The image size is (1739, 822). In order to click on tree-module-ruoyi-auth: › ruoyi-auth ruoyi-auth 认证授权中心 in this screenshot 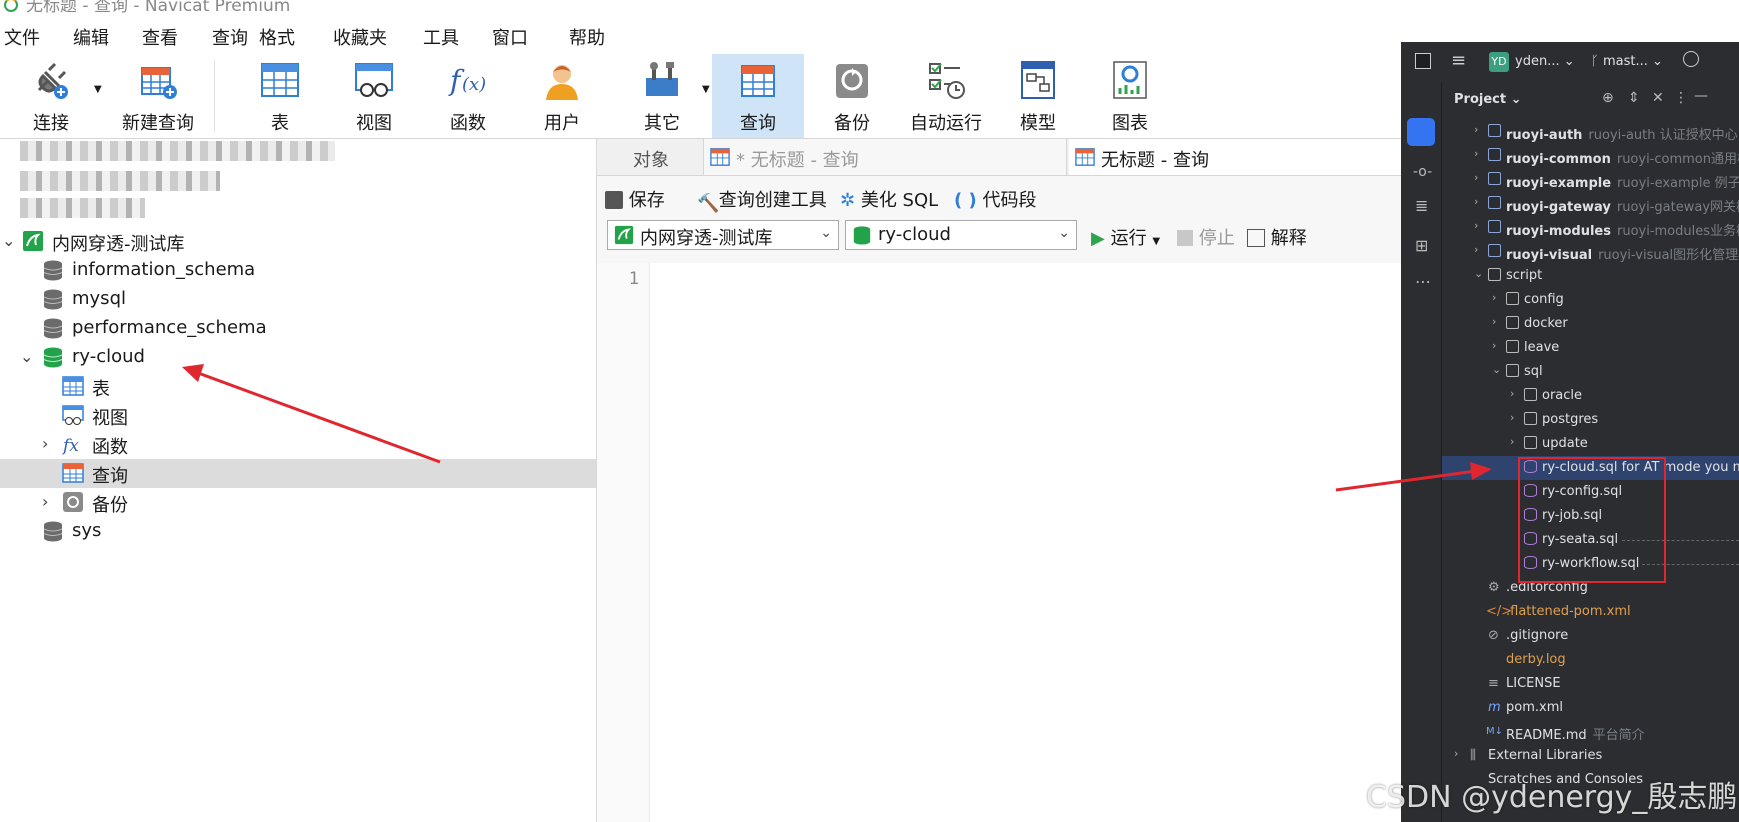, I will do `click(1590, 132)`.